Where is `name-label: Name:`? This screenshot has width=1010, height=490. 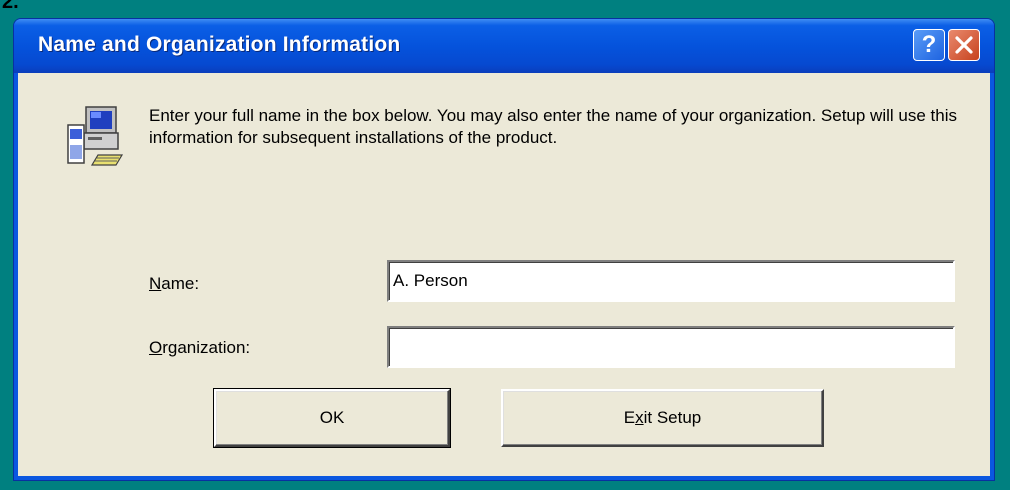
name-label: Name: is located at coordinates (174, 284).